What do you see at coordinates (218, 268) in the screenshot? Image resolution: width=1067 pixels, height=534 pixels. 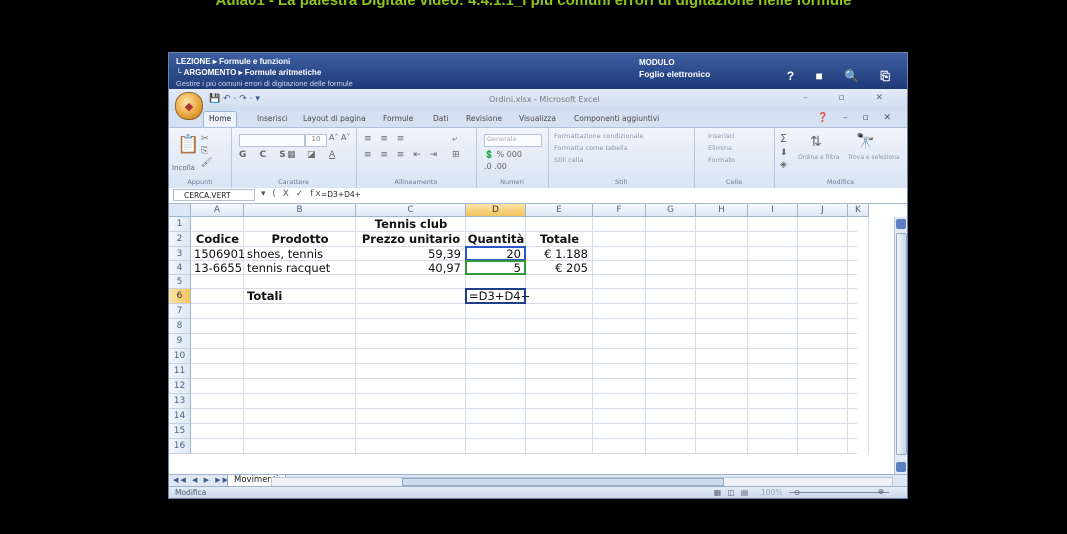 I see `cell-a4: 13-6655` at bounding box center [218, 268].